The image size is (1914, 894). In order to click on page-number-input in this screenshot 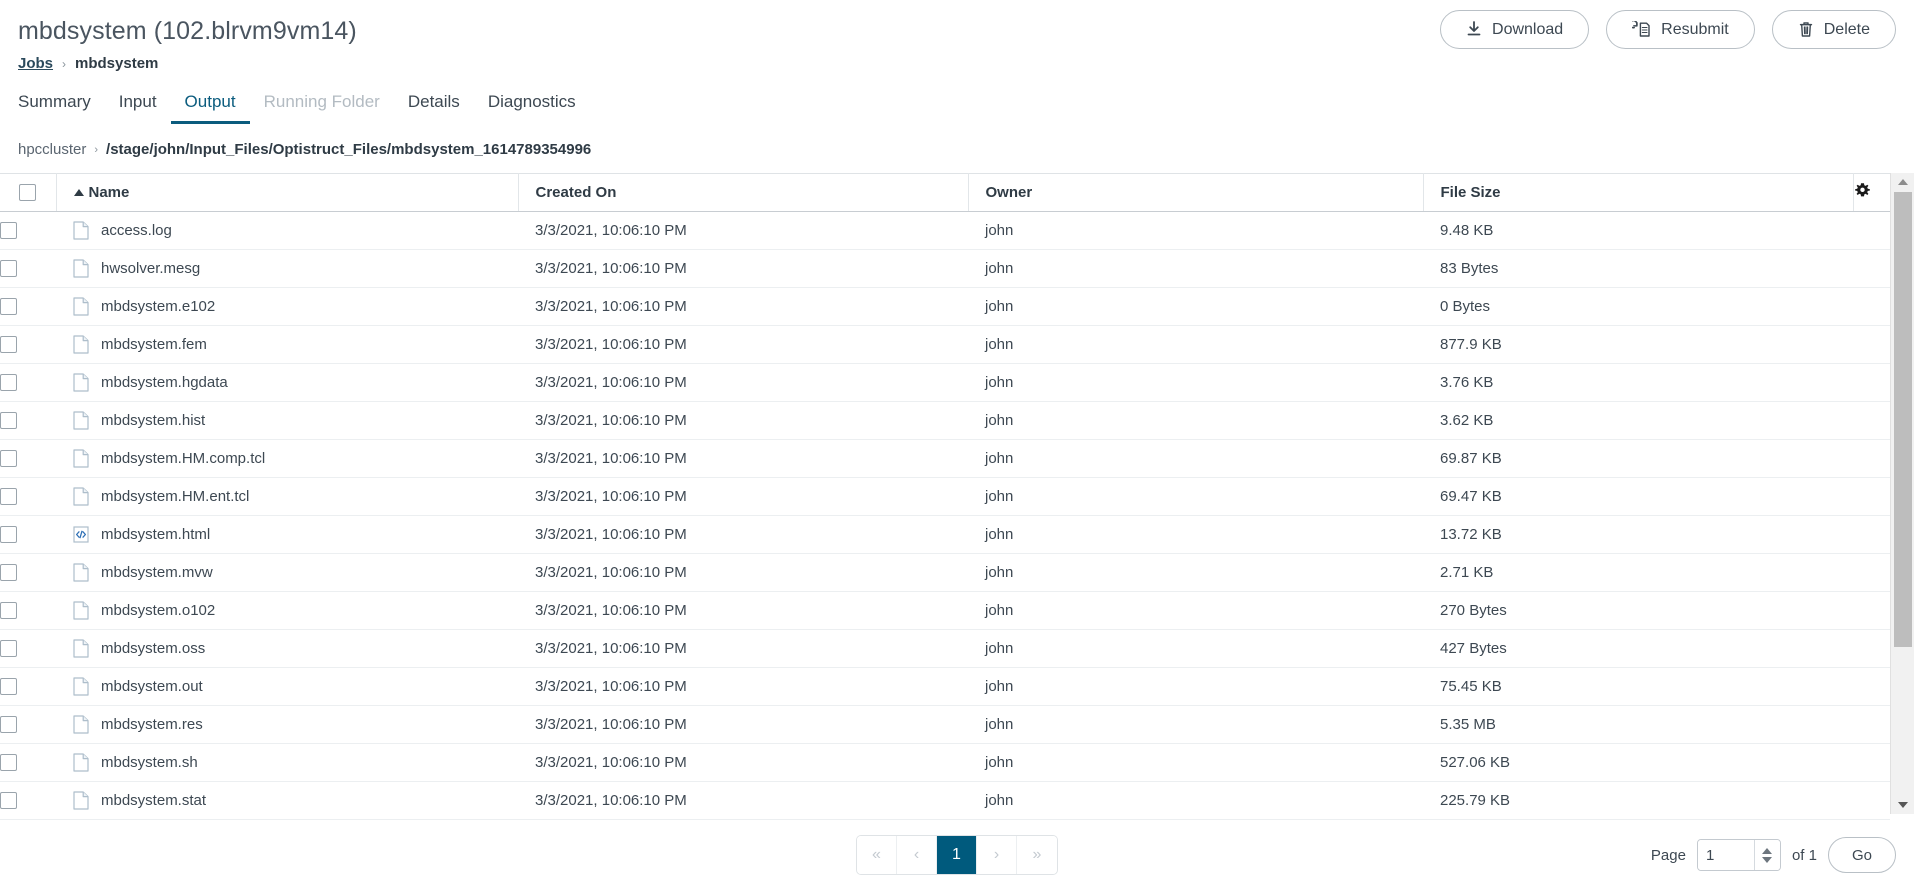, I will do `click(1725, 855)`.